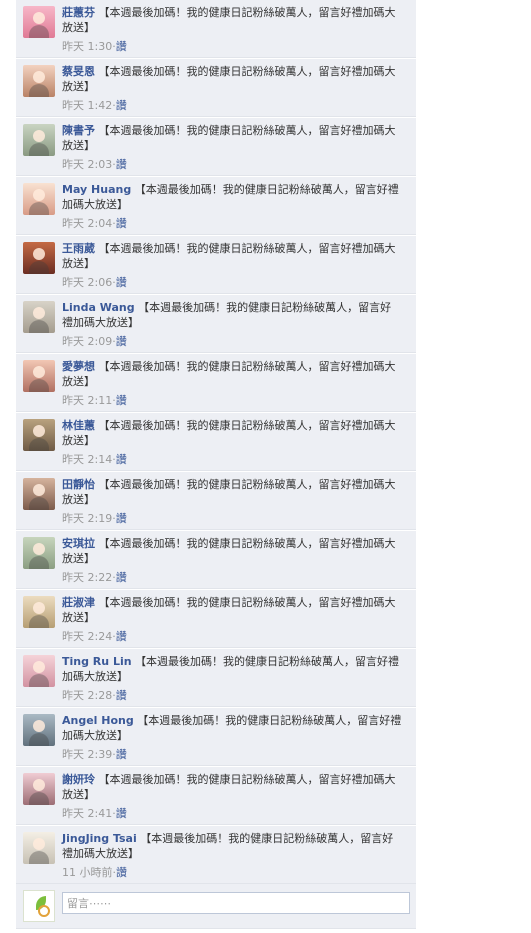 This screenshot has width=531, height=933. Describe the element at coordinates (232, 197) in the screenshot. I see `comment-text: May Huang 【本週最後加碼！我的健康日記粉絲破萬人，留言好禮加碼大放送】` at that location.